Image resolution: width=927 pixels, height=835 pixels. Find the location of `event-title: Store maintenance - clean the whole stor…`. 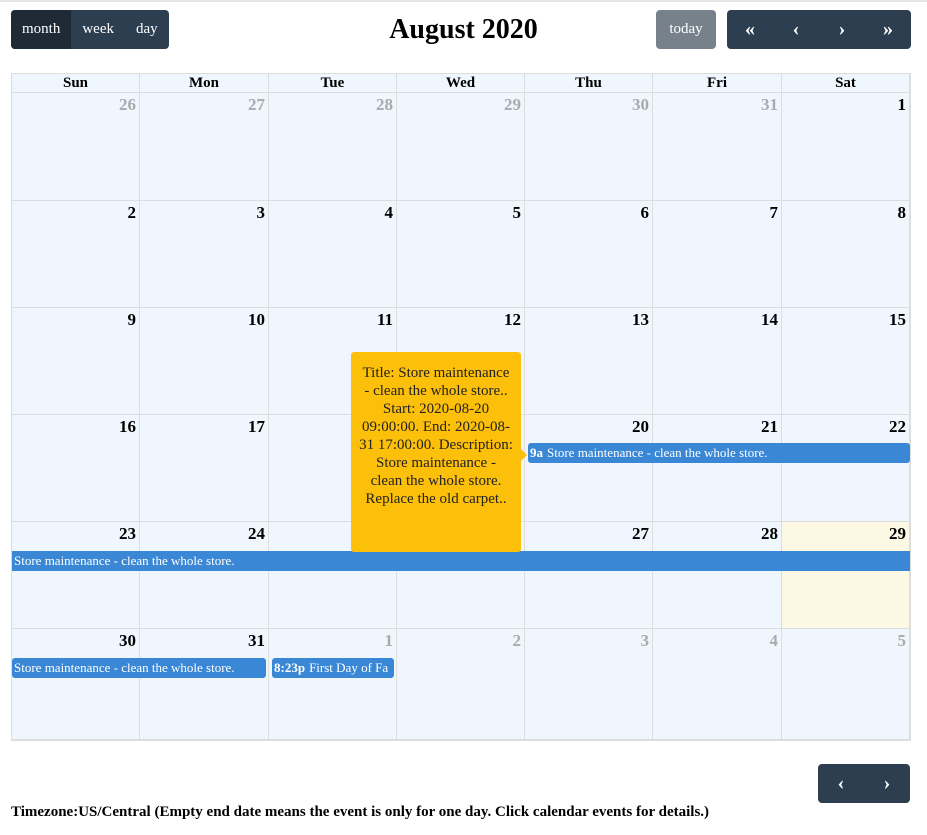

event-title: Store maintenance - clean the whole stor… is located at coordinates (124, 560).